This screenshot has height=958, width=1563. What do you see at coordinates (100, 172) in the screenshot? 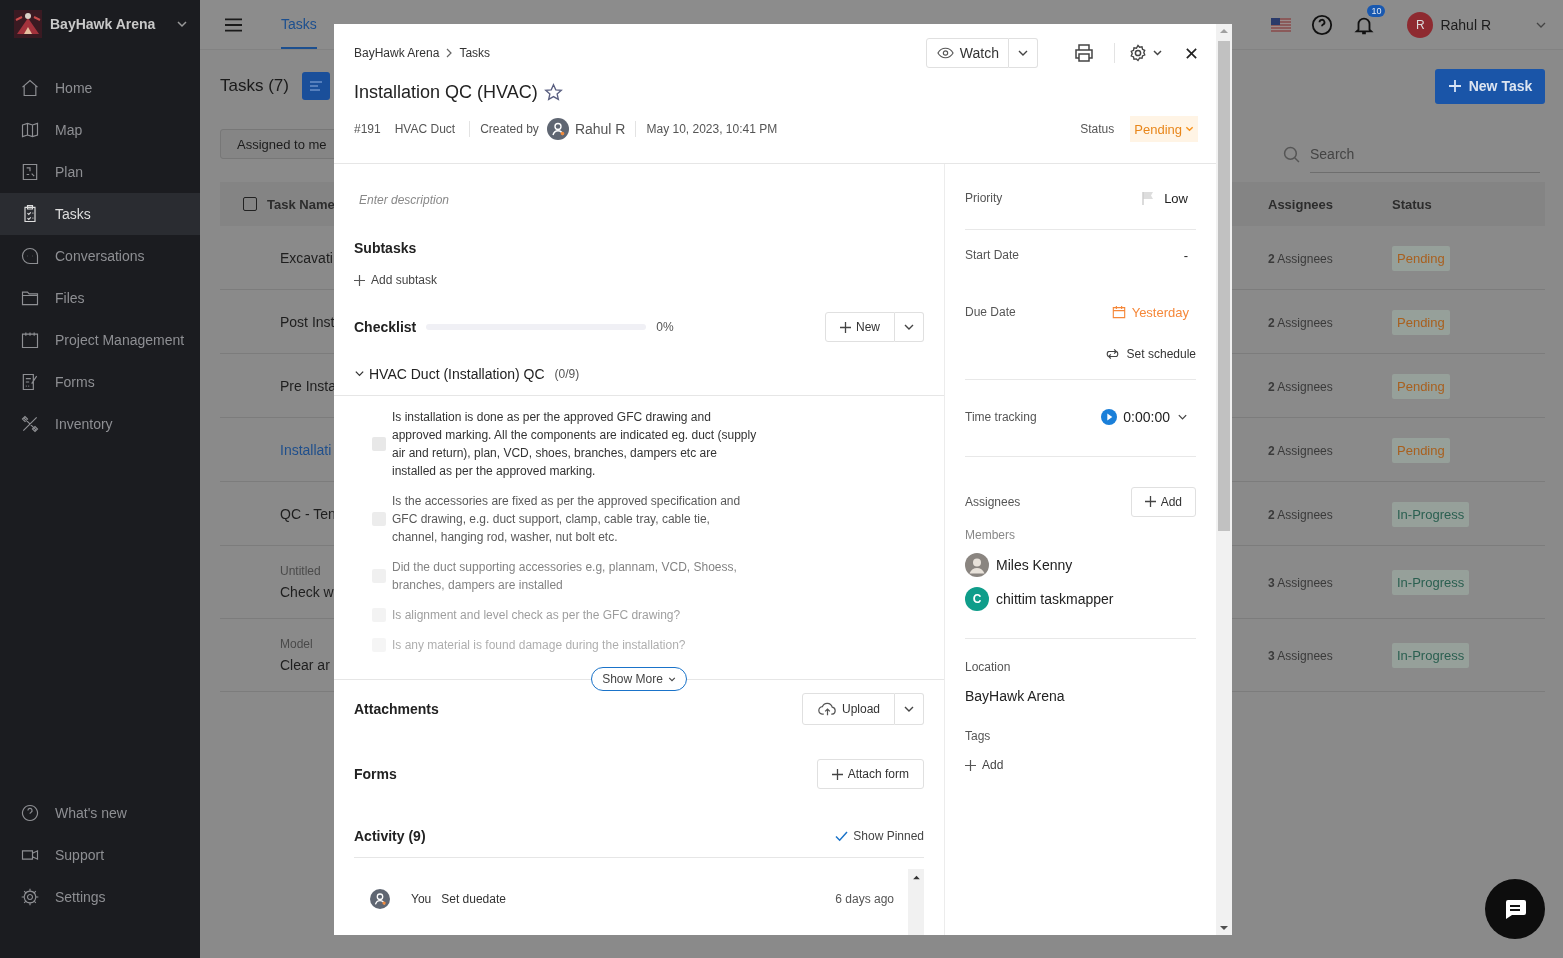
I see `sidebar-item: Plan` at bounding box center [100, 172].